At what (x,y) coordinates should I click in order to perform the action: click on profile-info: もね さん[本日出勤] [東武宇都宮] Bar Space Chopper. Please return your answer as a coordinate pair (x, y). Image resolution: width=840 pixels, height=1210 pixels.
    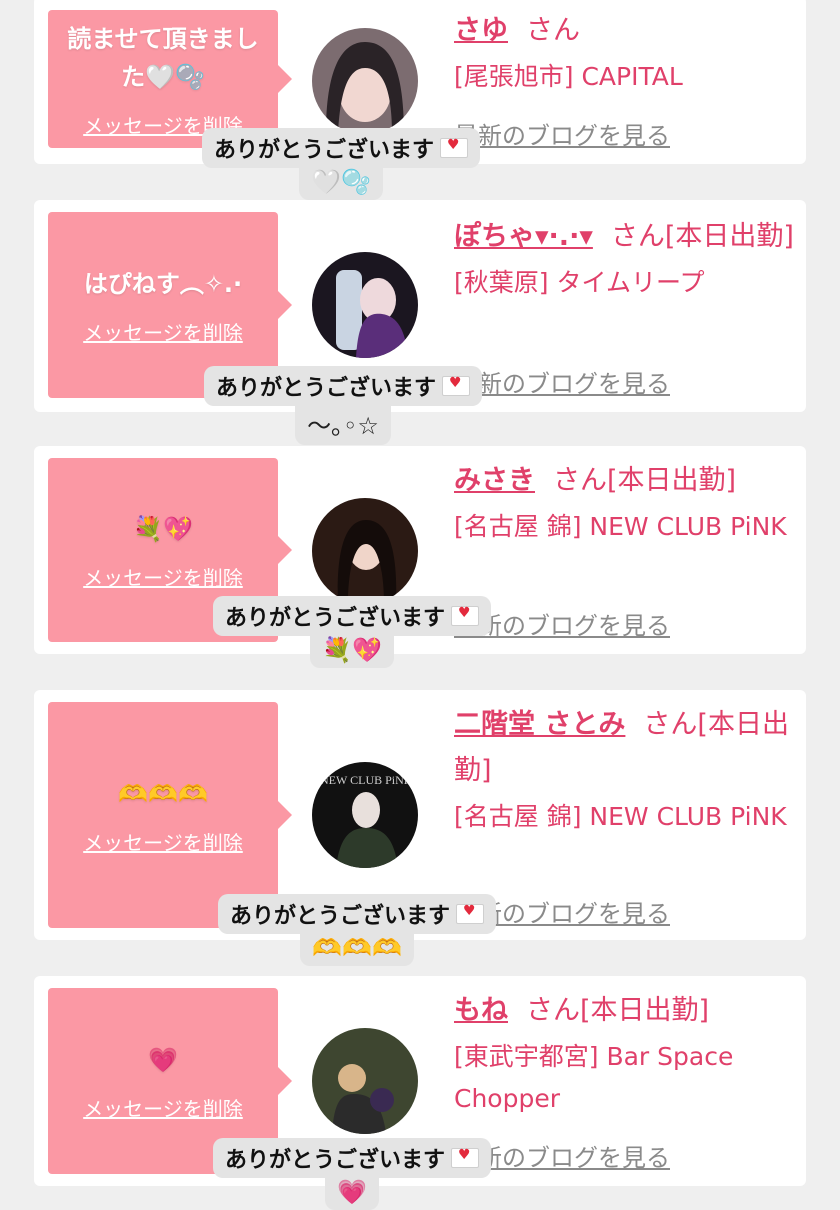
    Looking at the image, I should click on (624, 1054).